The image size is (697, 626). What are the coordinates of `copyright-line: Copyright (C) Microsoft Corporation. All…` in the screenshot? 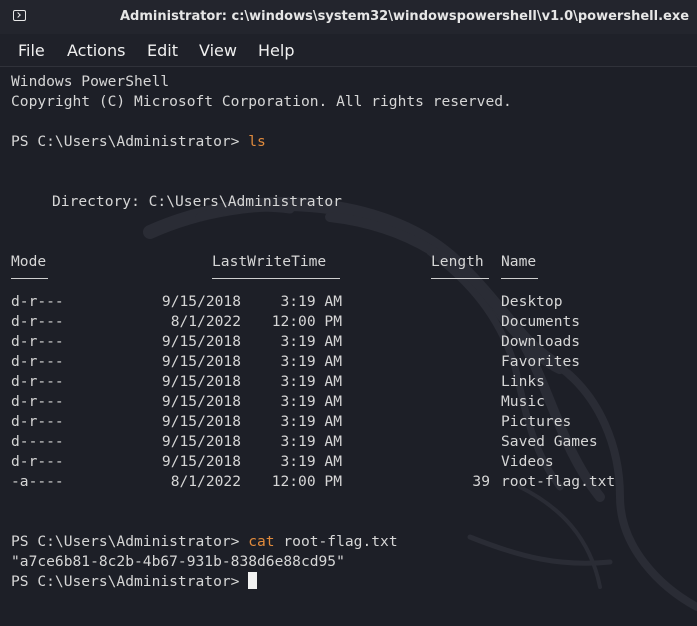 It's located at (261, 101).